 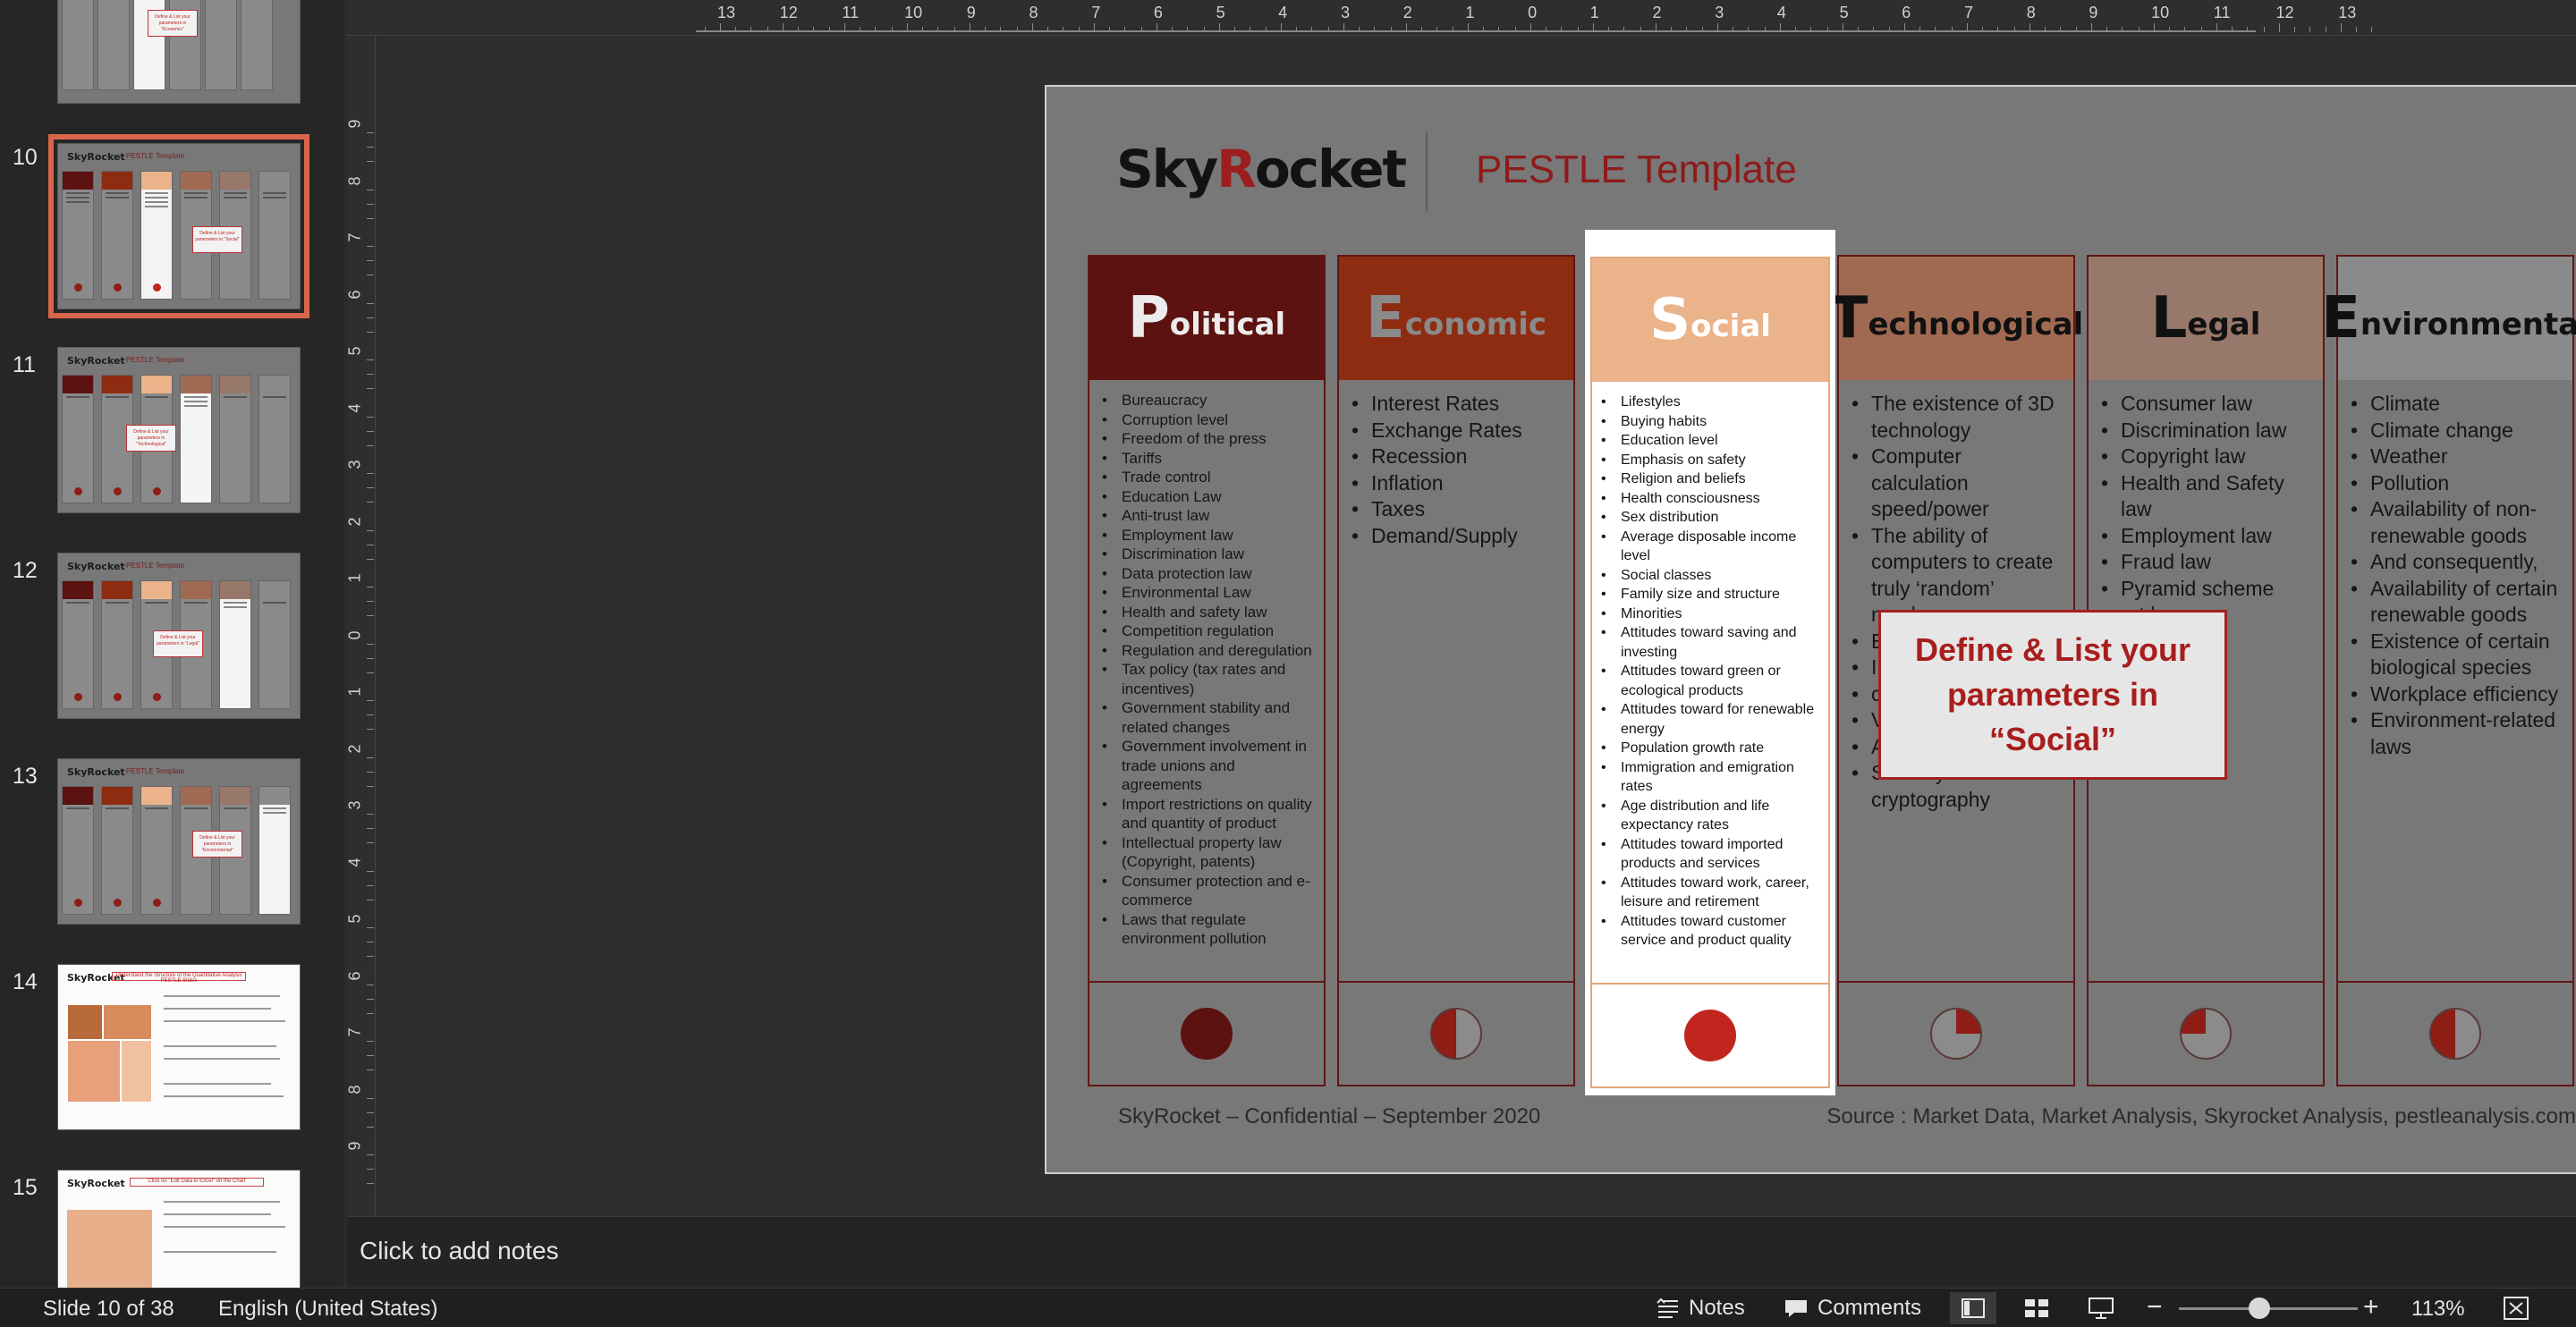 What do you see at coordinates (2206, 1034) in the screenshot?
I see `harvey-ball-quarter-icon` at bounding box center [2206, 1034].